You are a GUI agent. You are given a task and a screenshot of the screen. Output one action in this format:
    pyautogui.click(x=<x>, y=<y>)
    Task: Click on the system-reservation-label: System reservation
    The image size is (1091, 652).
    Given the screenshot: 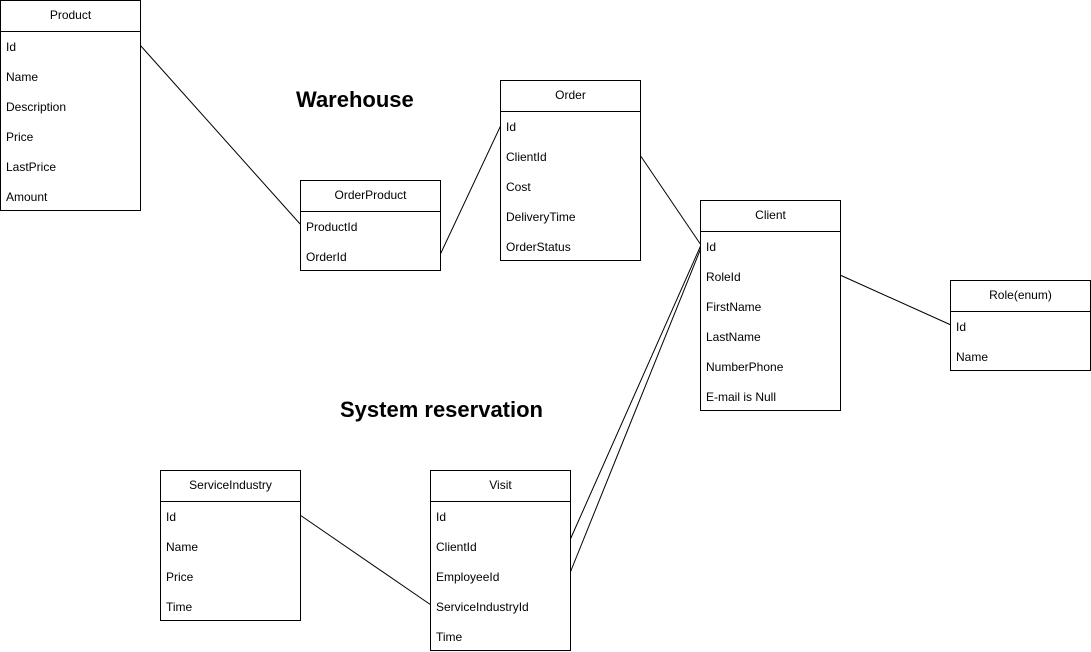 What is the action you would take?
    pyautogui.click(x=441, y=409)
    